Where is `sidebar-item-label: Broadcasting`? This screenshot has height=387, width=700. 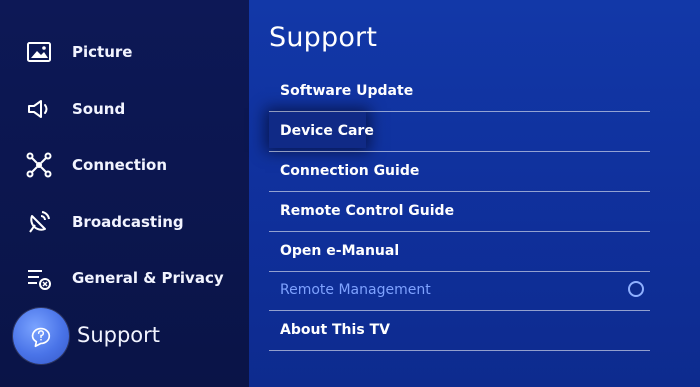 sidebar-item-label: Broadcasting is located at coordinates (128, 222).